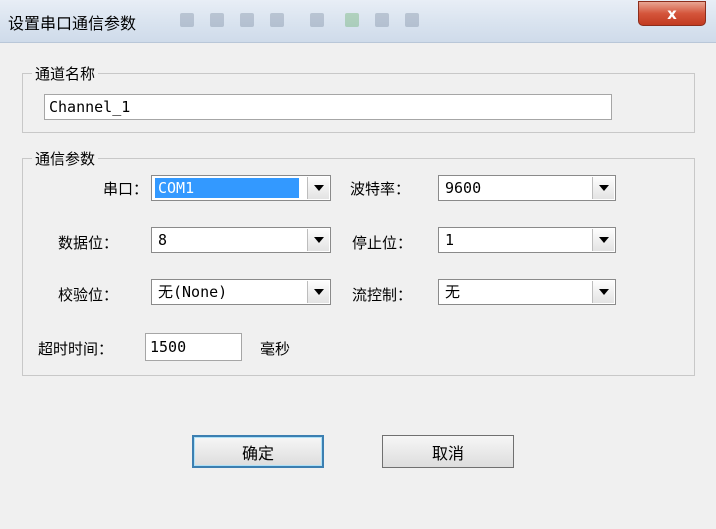 This screenshot has height=529, width=716. Describe the element at coordinates (163, 240) in the screenshot. I see `databits-value: 8` at that location.